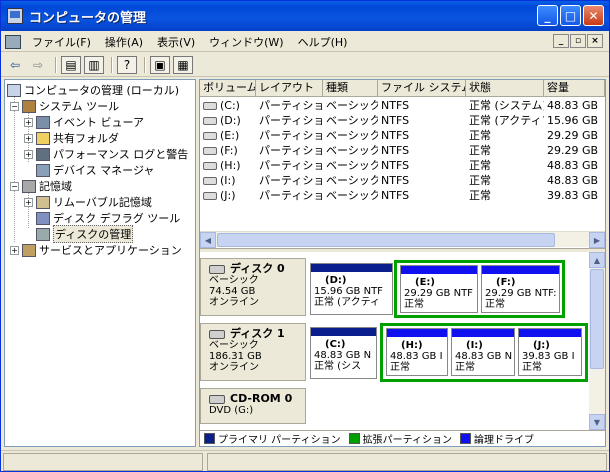 Image resolution: width=610 pixels, height=472 pixels. Describe the element at coordinates (574, 88) in the screenshot. I see `column-header-capacity: 容量` at that location.